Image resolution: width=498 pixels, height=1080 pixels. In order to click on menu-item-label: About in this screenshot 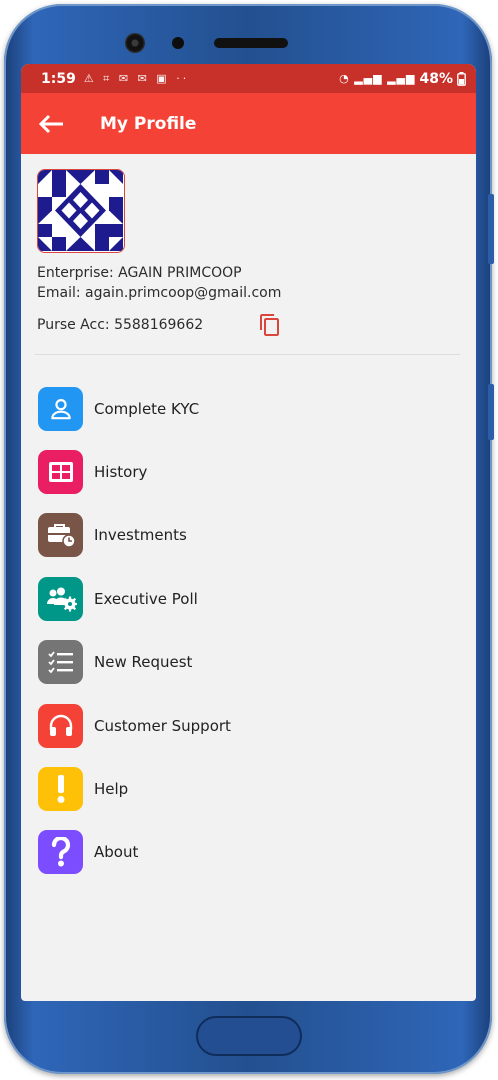, I will do `click(116, 852)`.